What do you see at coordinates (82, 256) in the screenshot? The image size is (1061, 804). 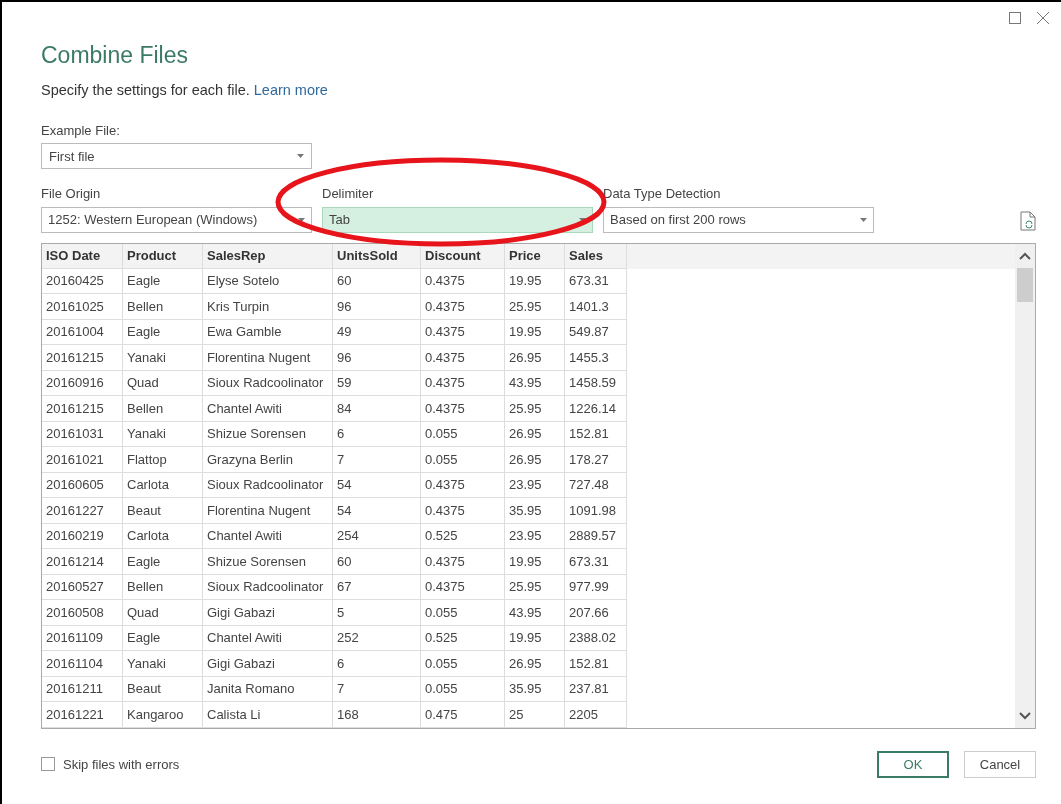 I see `column-header: ISO Date` at bounding box center [82, 256].